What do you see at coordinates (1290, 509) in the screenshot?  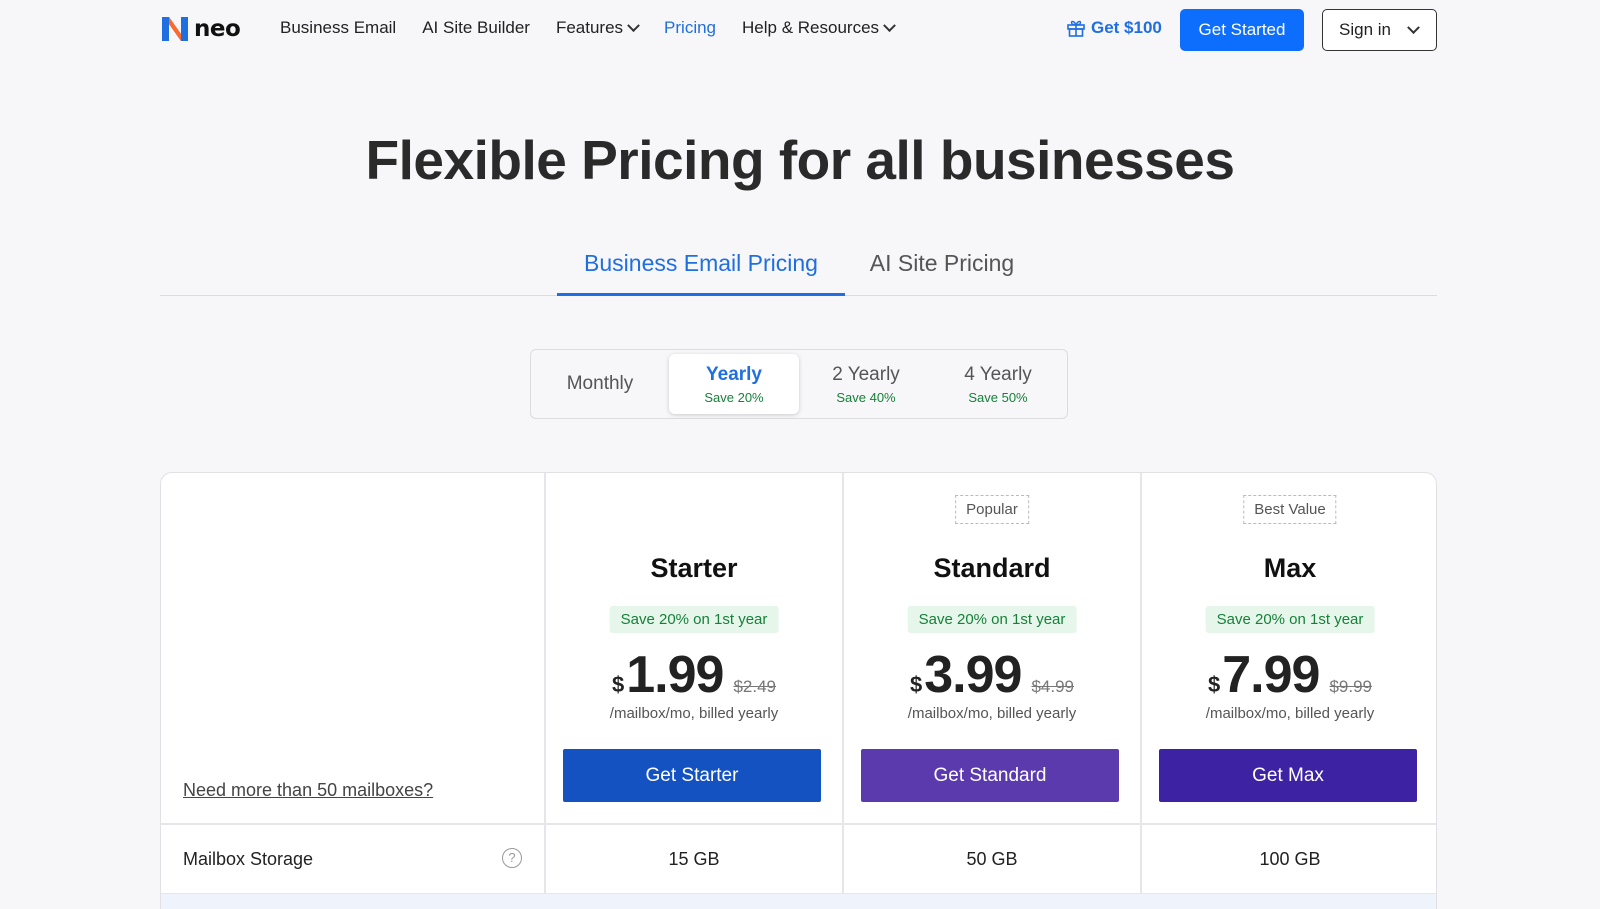 I see `best-value-badge: Best Value` at bounding box center [1290, 509].